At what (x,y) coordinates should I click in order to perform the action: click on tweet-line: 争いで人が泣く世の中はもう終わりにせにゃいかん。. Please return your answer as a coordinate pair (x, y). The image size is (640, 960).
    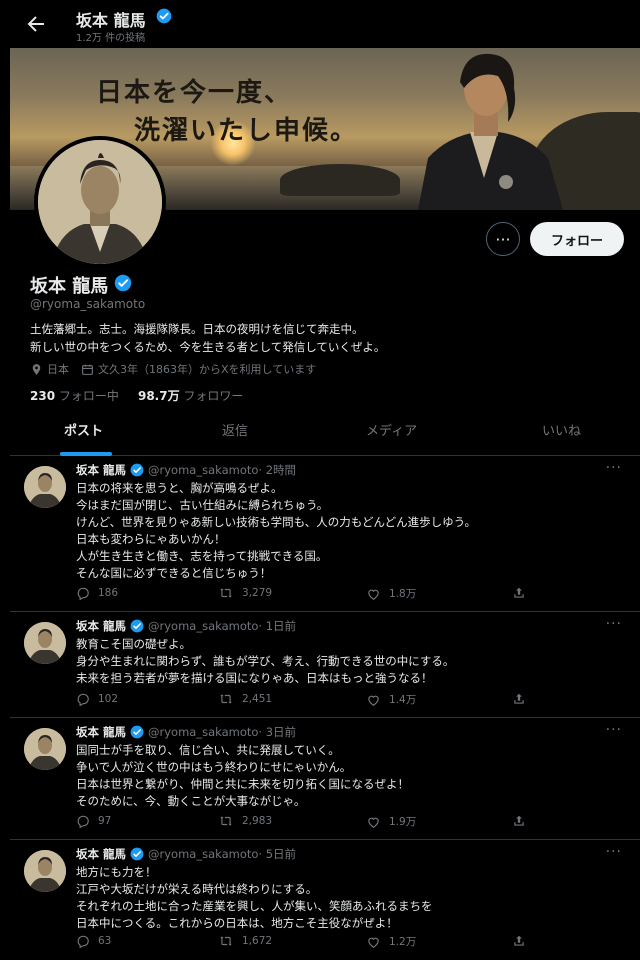
    Looking at the image, I should click on (214, 767).